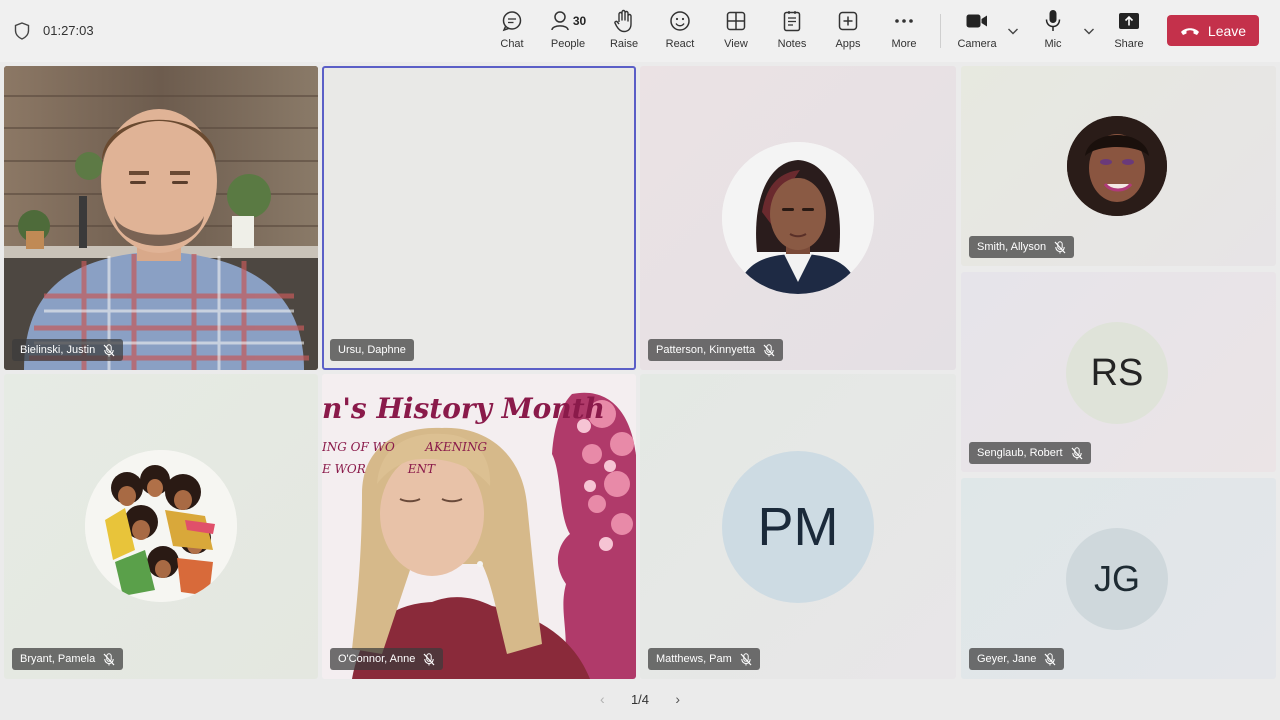 The width and height of the screenshot is (1280, 720). I want to click on avatar: RS, so click(1117, 373).